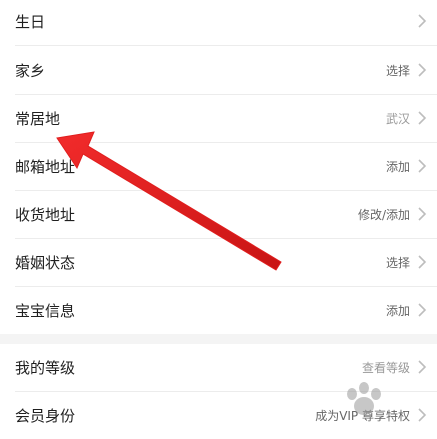  Describe the element at coordinates (397, 166) in the screenshot. I see `row-email-value: 添加` at that location.